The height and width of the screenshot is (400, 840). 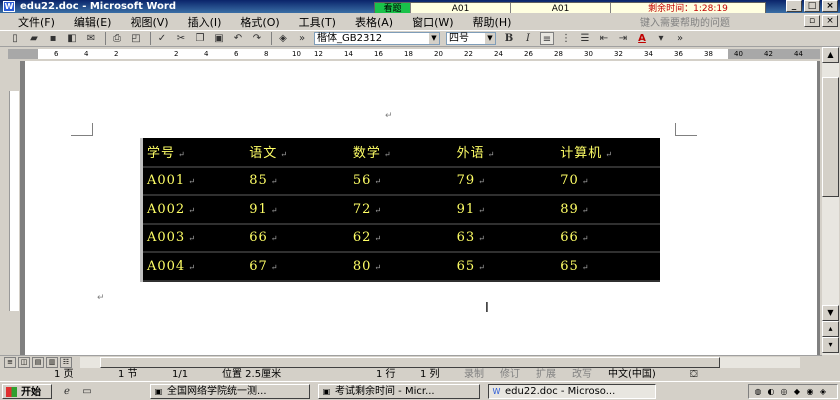 I want to click on undo-icon: ↶, so click(x=238, y=38).